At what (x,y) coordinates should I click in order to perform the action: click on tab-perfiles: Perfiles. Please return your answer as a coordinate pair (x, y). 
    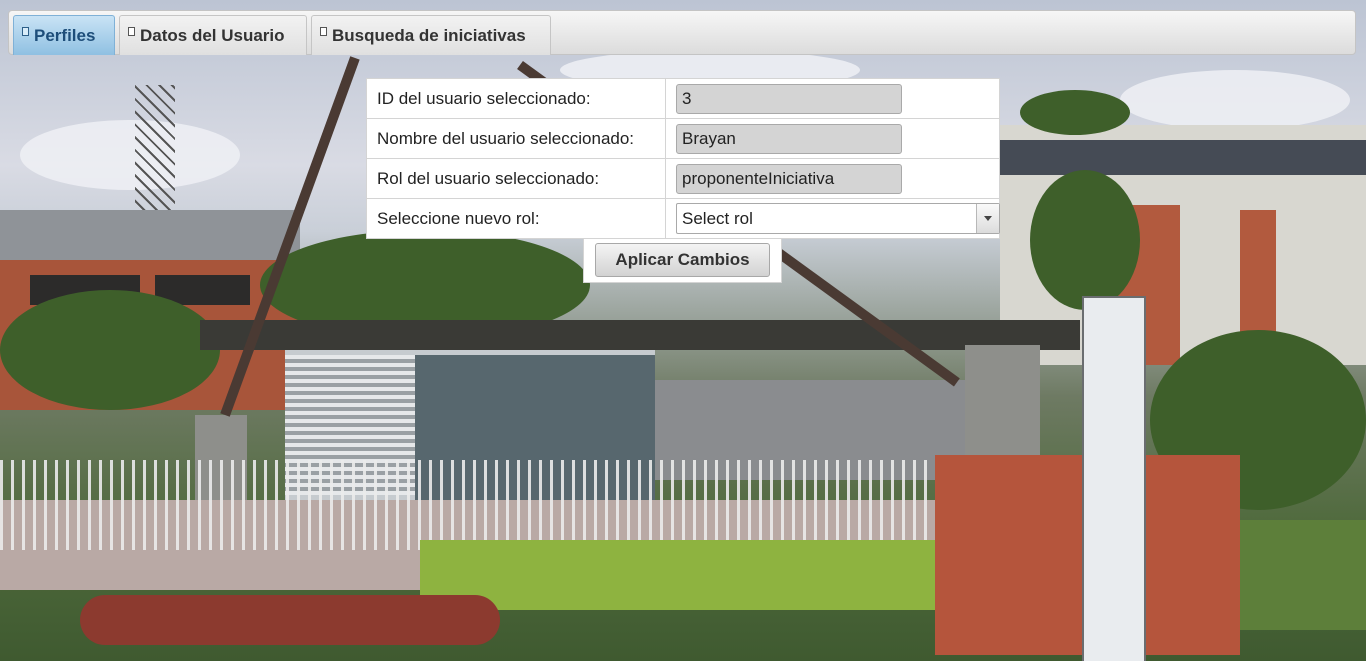
    Looking at the image, I should click on (64, 35).